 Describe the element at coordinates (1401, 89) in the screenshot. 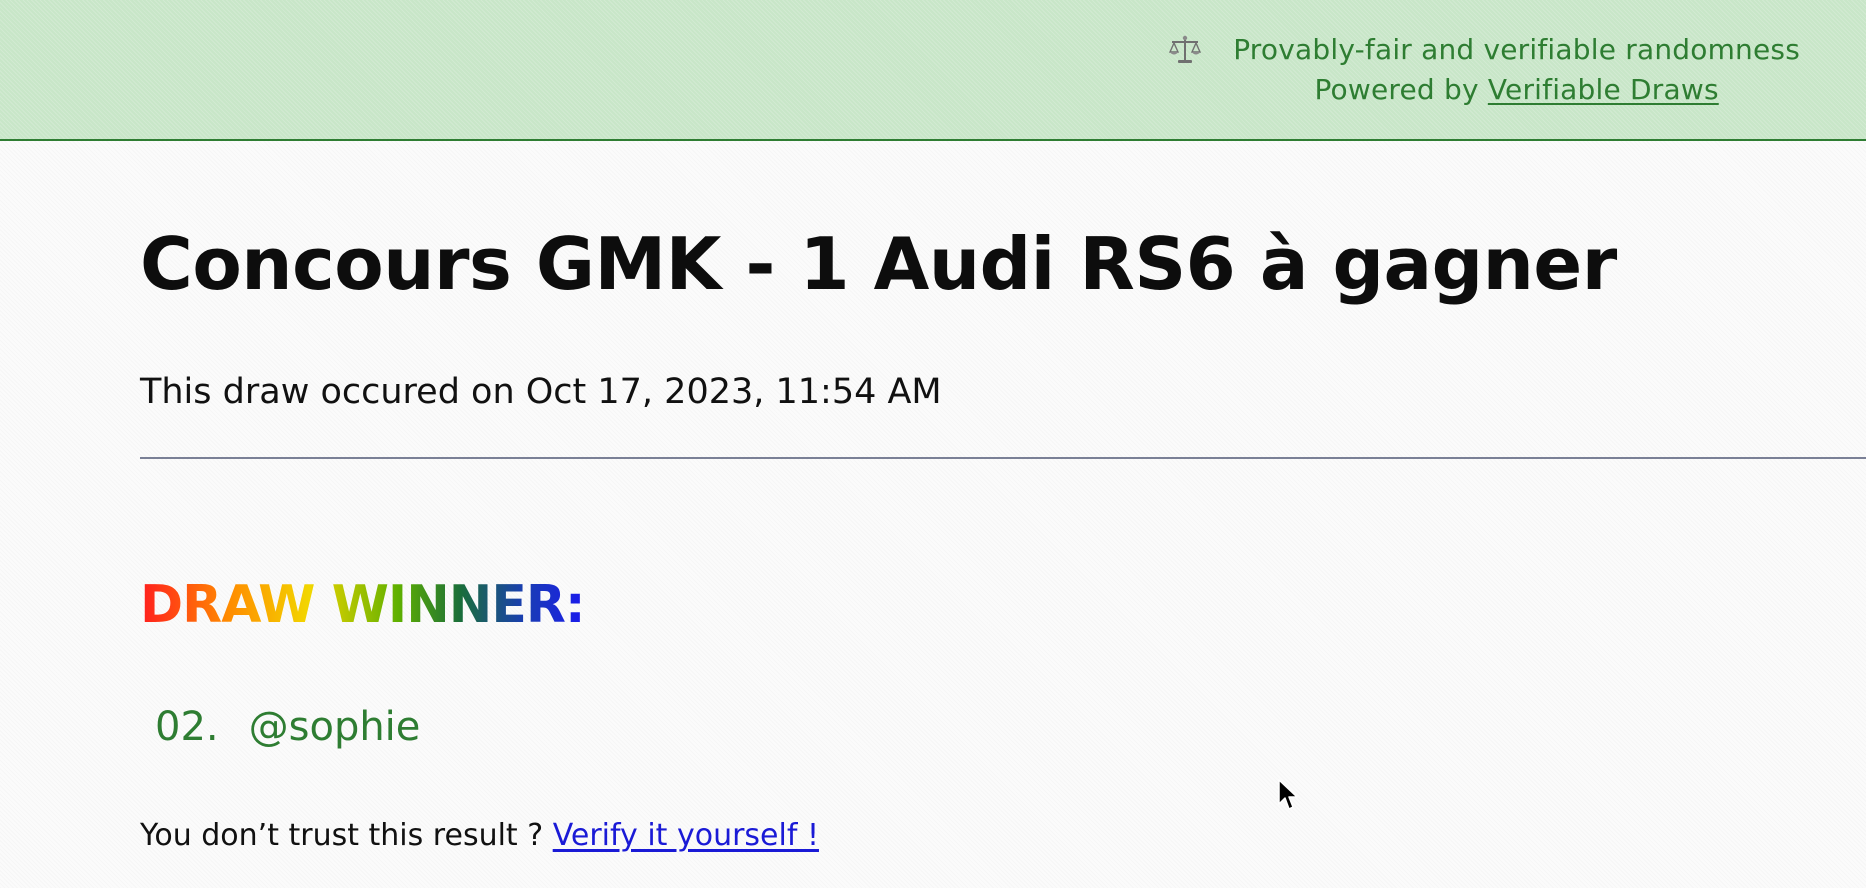

I see `powered-by-prefix: Powered by` at that location.